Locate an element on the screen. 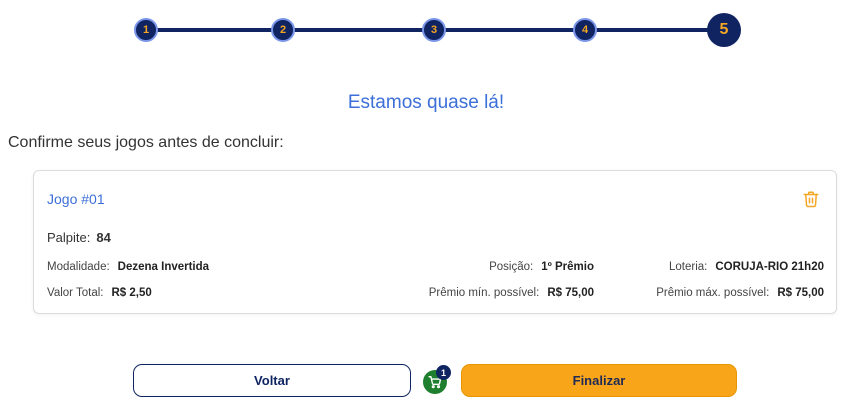 The image size is (852, 414). game-title: Jogo #01 is located at coordinates (76, 199).